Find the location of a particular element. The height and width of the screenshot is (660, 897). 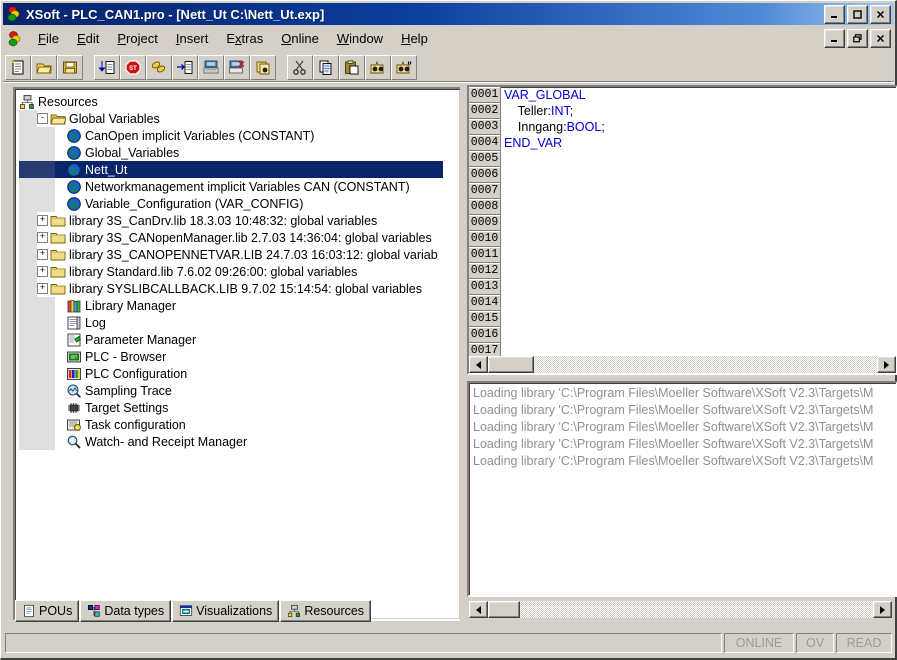

code-line: 0007 is located at coordinates (682, 191).